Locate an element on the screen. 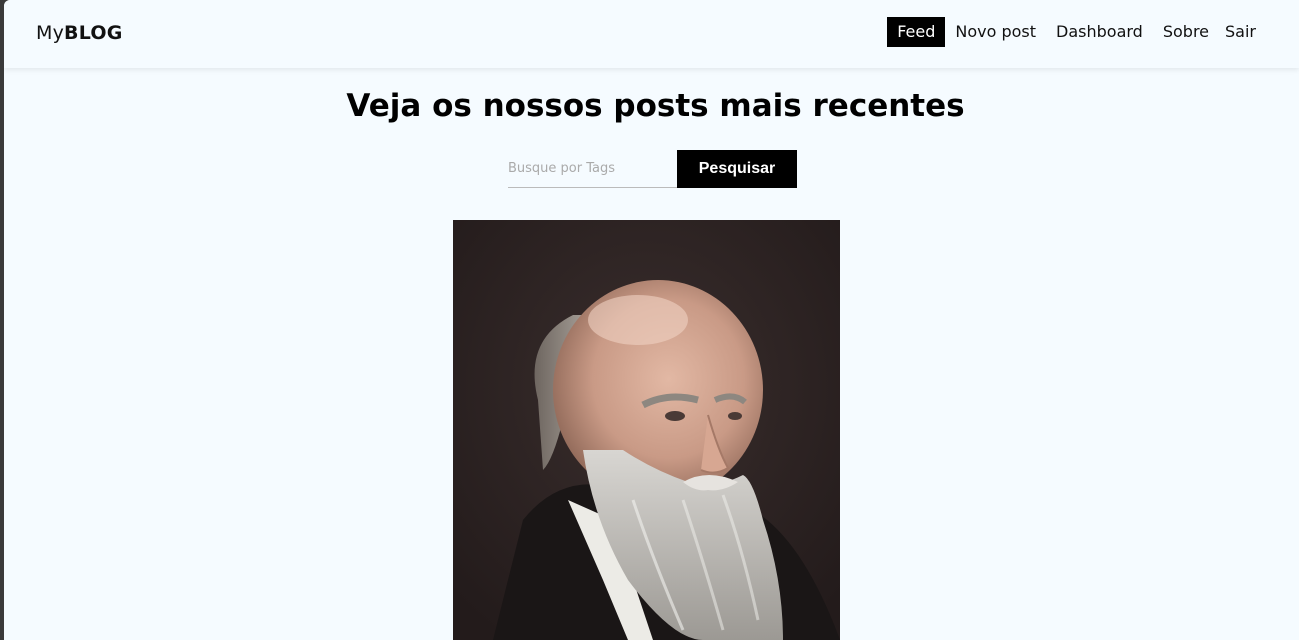 The width and height of the screenshot is (1299, 640). nav-item-sobre: Sobre is located at coordinates (1186, 32).